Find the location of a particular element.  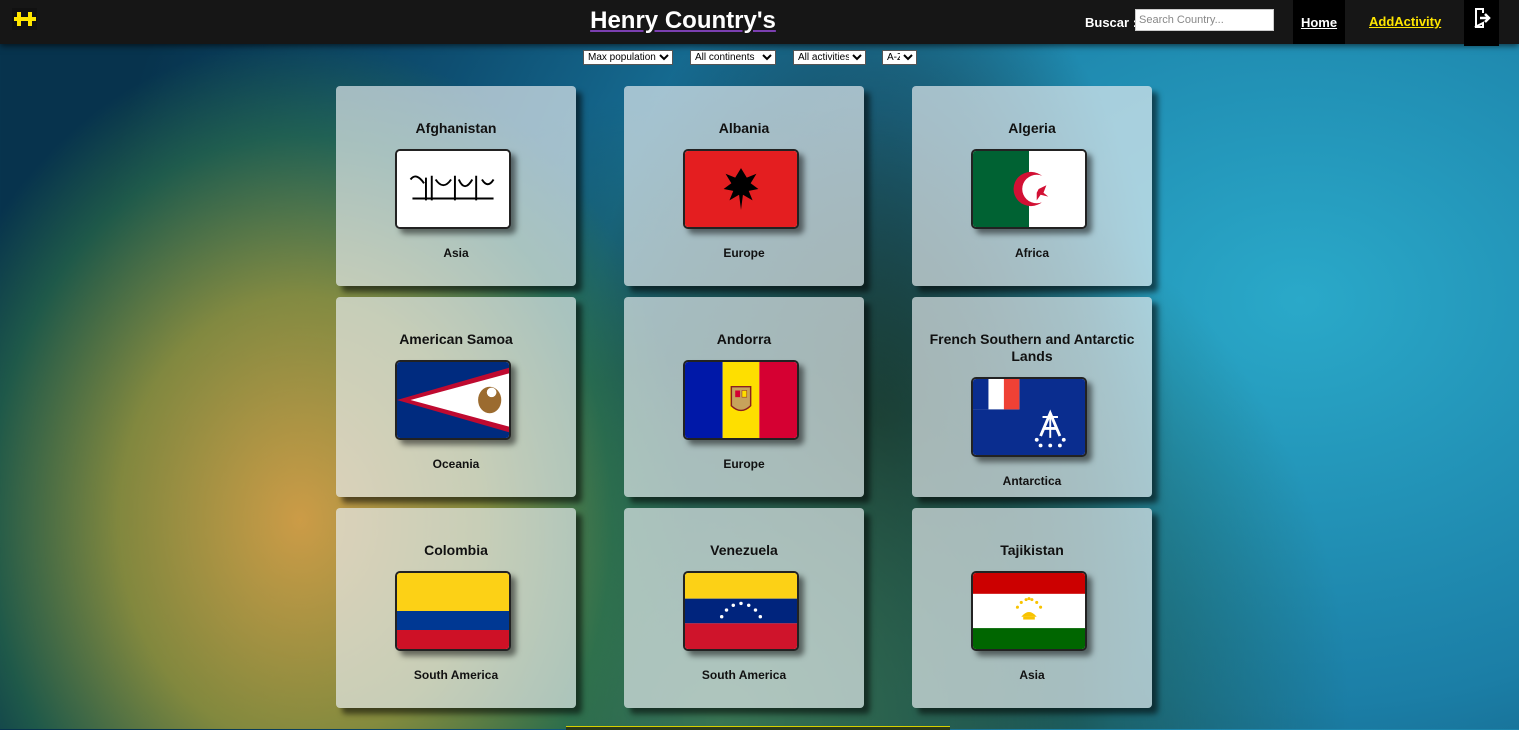

continent-filter-select: All continents is located at coordinates (733, 57).